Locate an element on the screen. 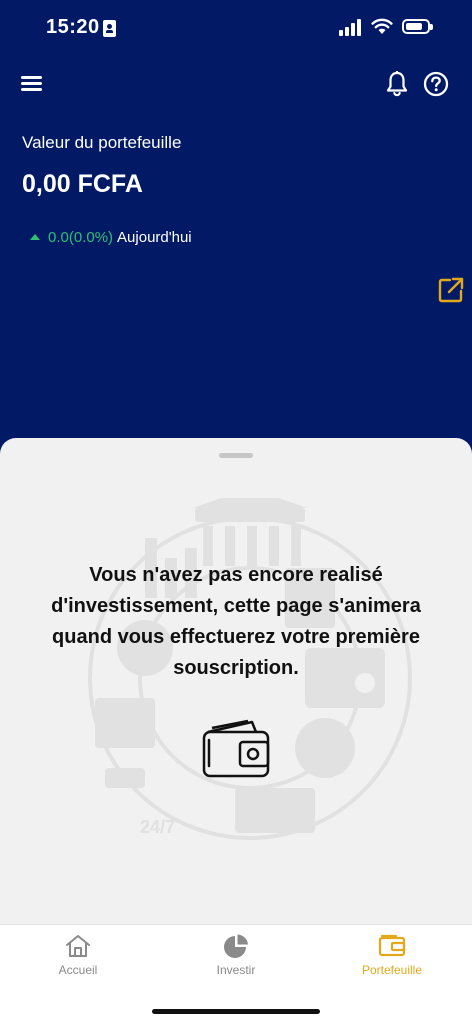 The image size is (472, 1024). up-arrow-icon is located at coordinates (35, 237).